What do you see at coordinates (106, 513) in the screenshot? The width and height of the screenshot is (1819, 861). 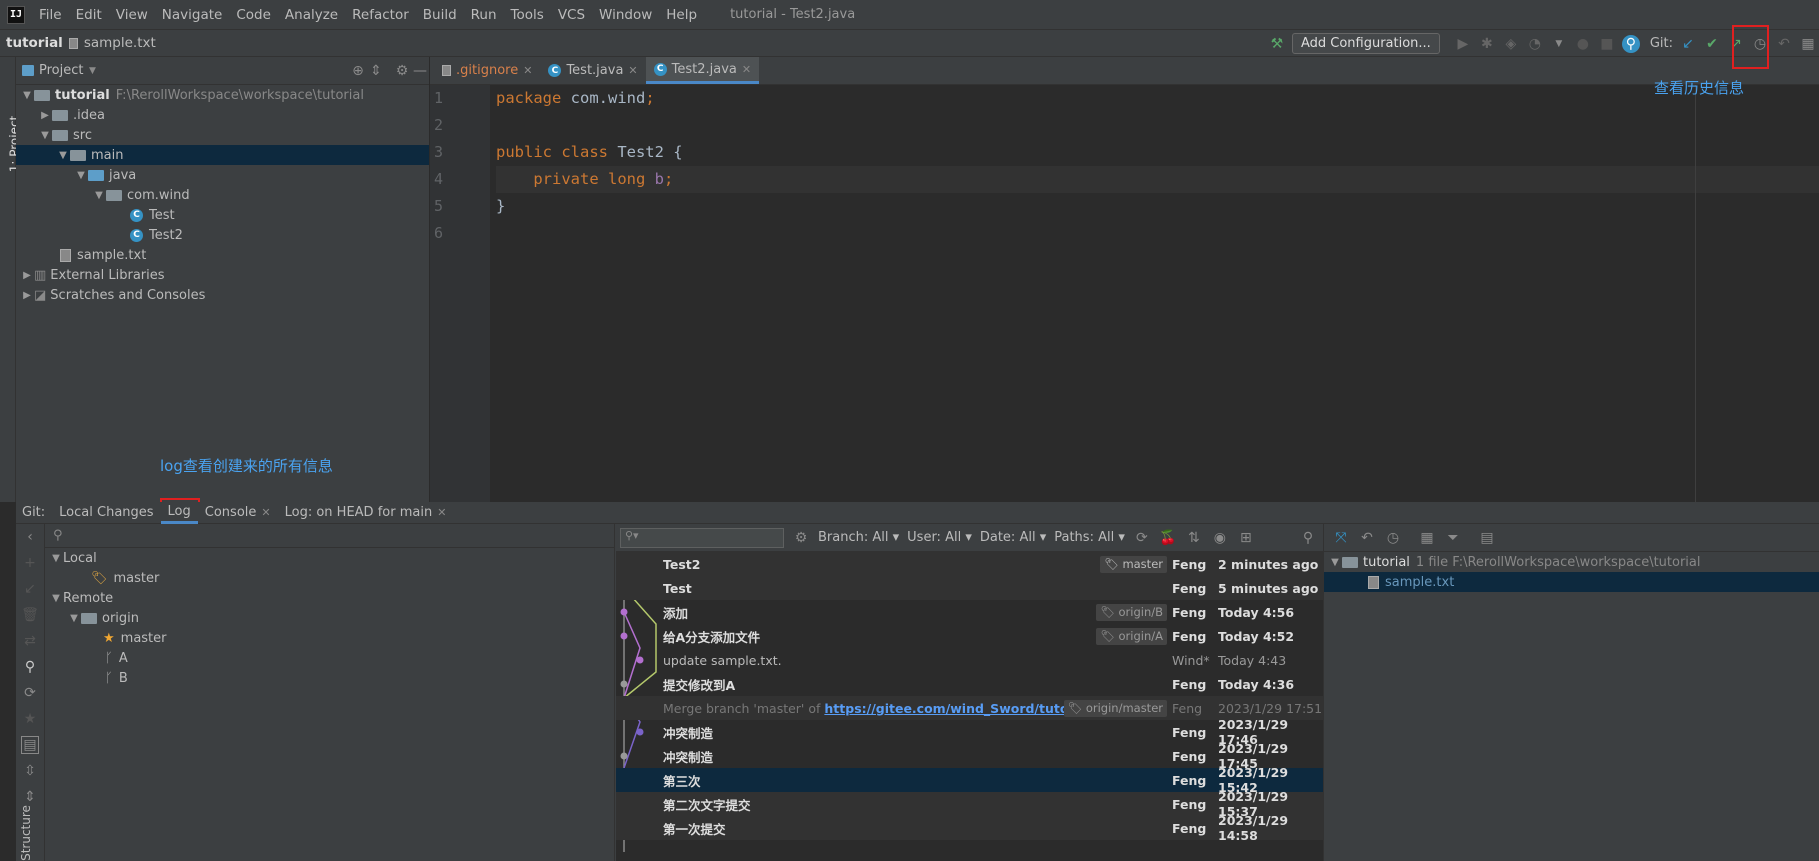 I see `tab-local-changes: Local Changes` at bounding box center [106, 513].